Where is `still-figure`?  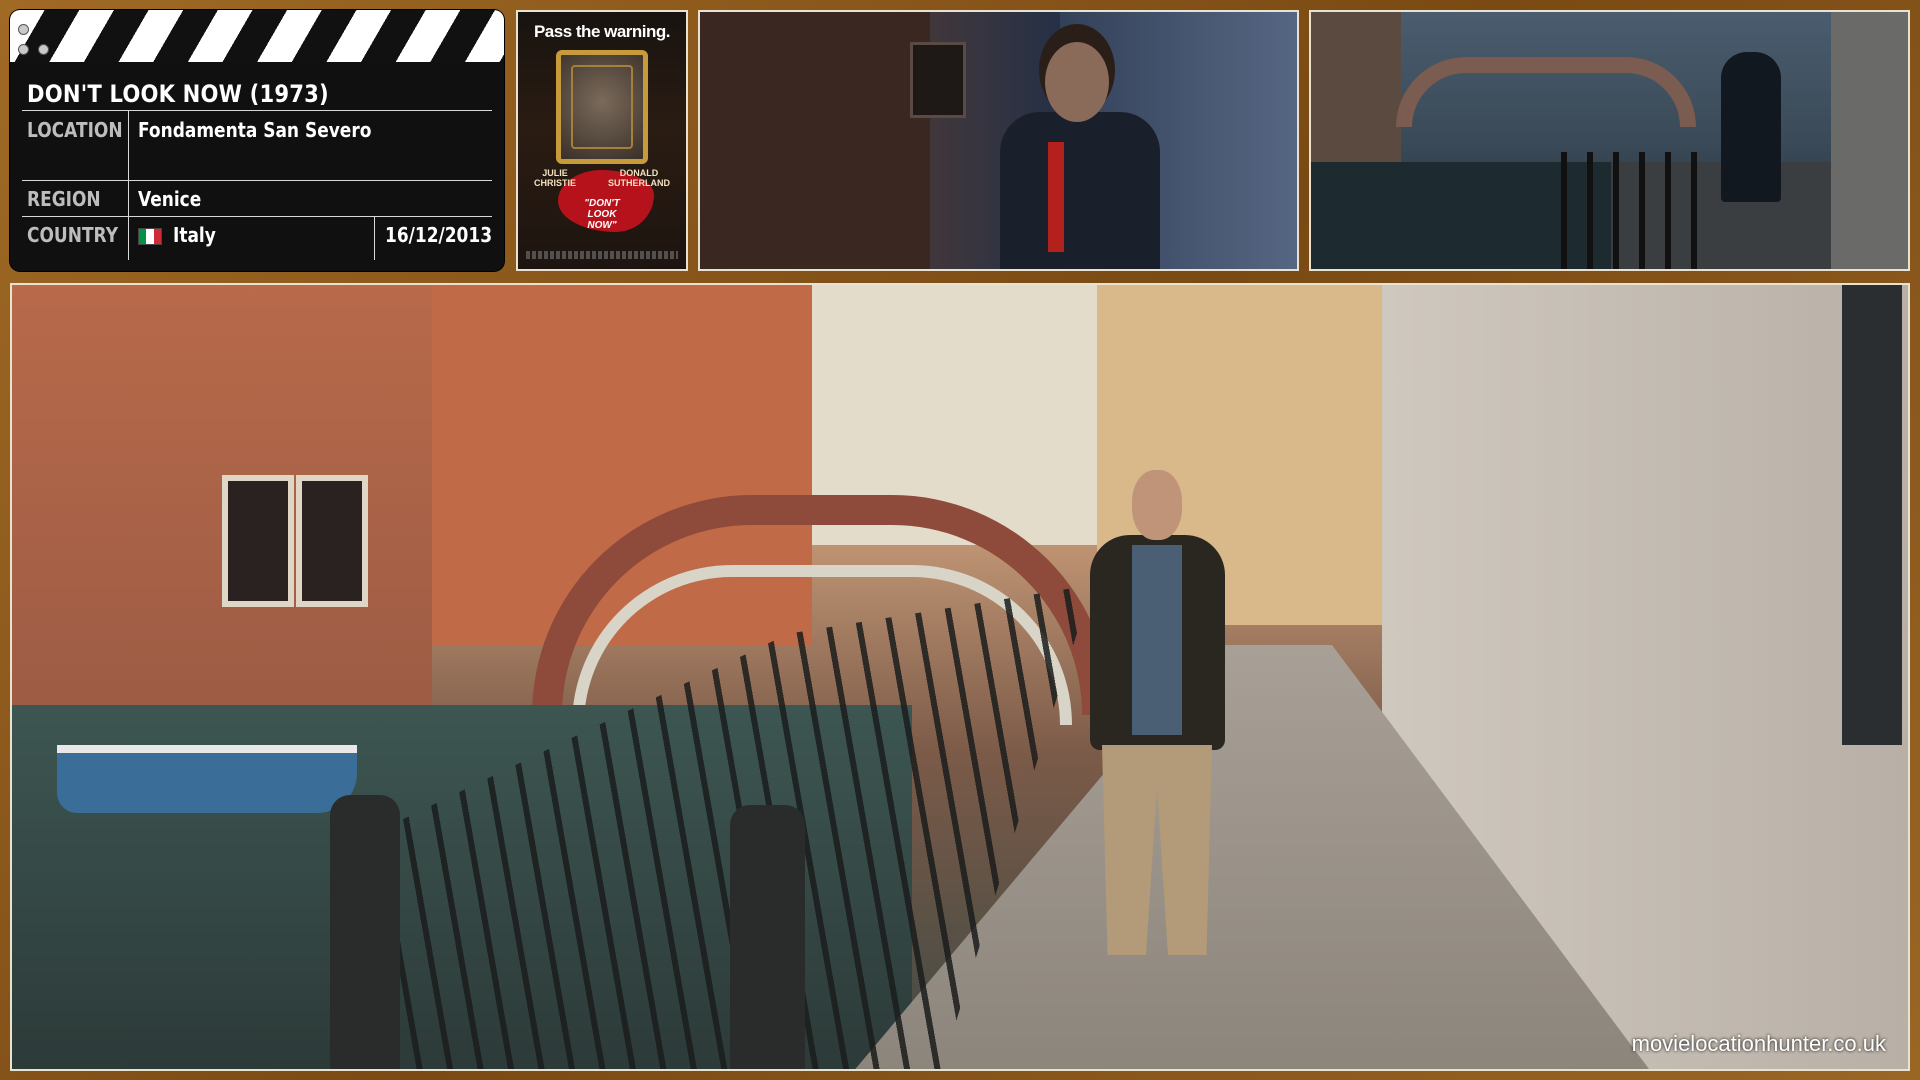 still-figure is located at coordinates (1751, 127).